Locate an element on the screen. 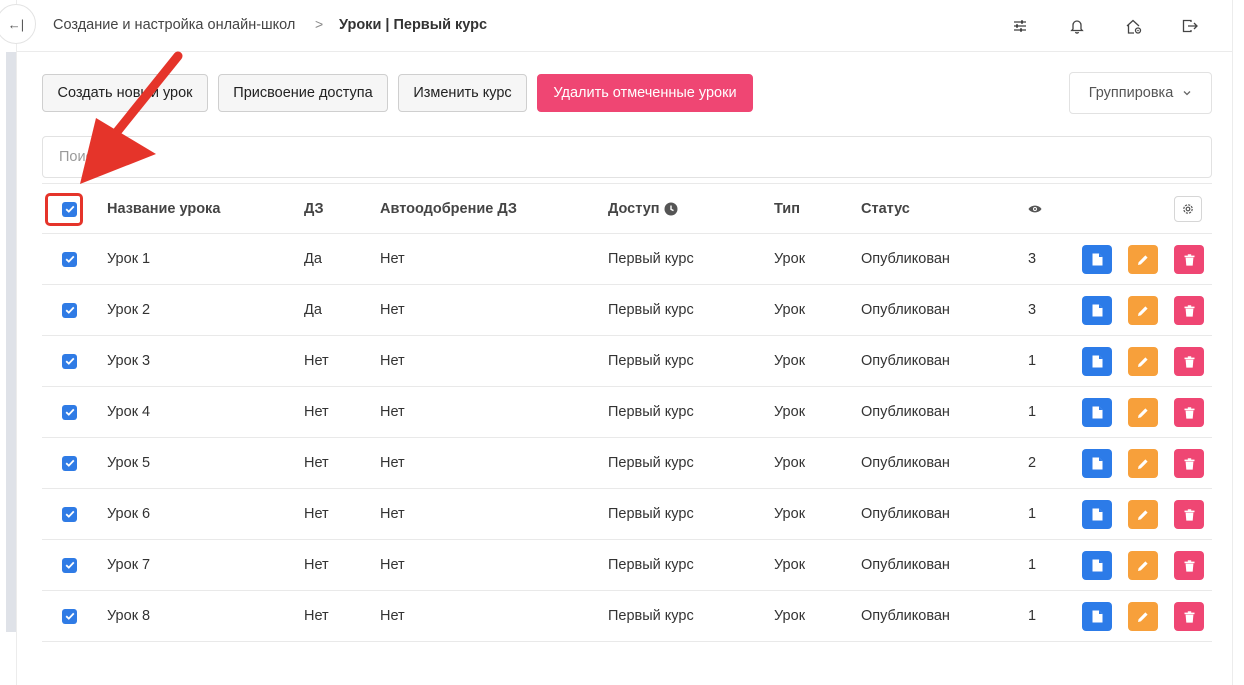 This screenshot has height=685, width=1244. change-course-button: Изменить курс is located at coordinates (462, 93).